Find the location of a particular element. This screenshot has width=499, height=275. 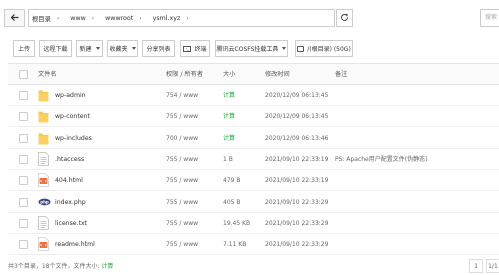

file-note: PS: Apache用户配置文件(伪静态) is located at coordinates (381, 159).